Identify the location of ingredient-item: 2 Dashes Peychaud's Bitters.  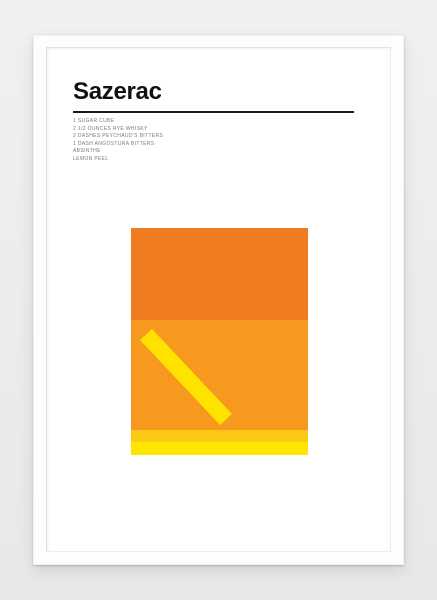
(118, 136).